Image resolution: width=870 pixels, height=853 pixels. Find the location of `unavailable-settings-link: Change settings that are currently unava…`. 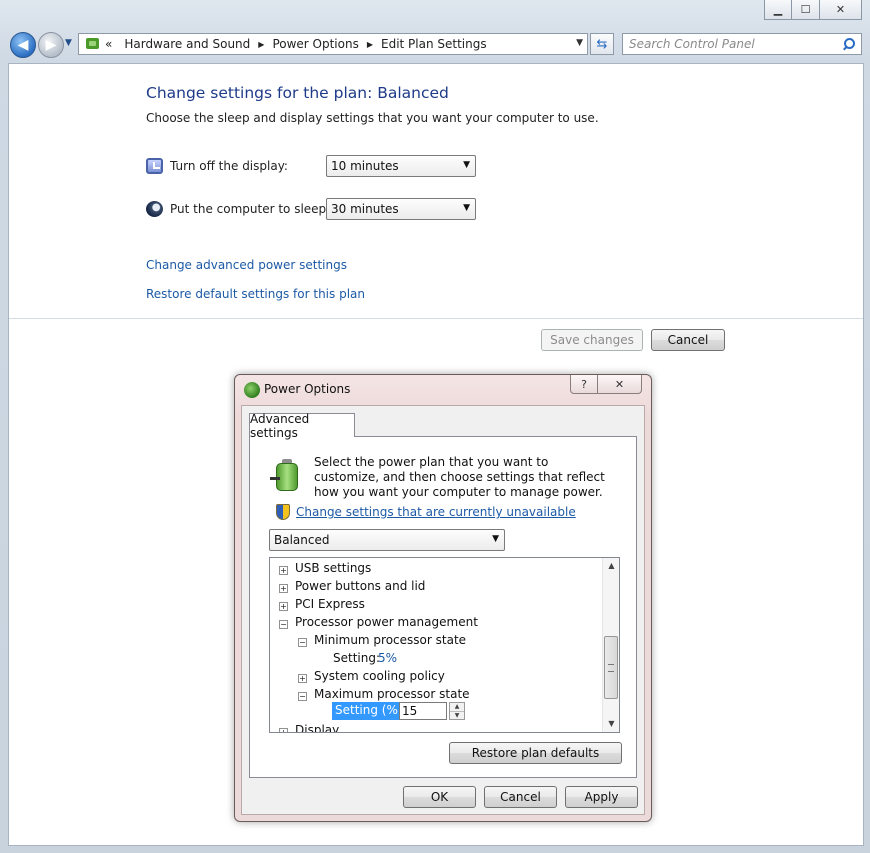

unavailable-settings-link: Change settings that are currently unava… is located at coordinates (436, 512).